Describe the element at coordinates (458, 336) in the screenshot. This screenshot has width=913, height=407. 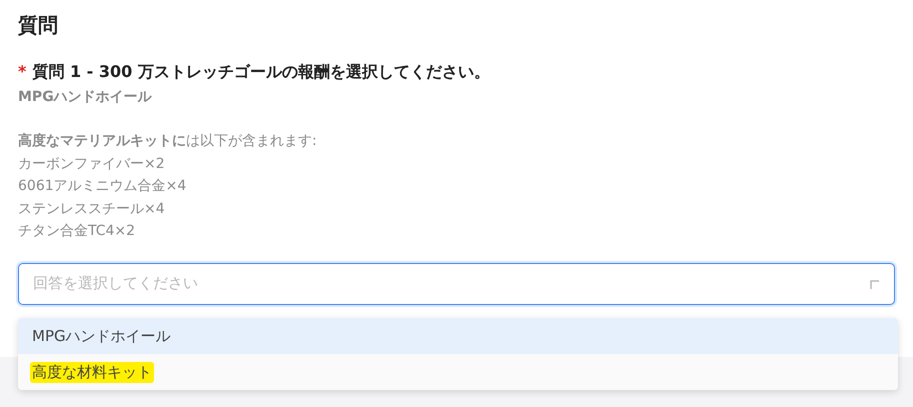
I see `dropdown-option: MPGハンドホイール` at that location.